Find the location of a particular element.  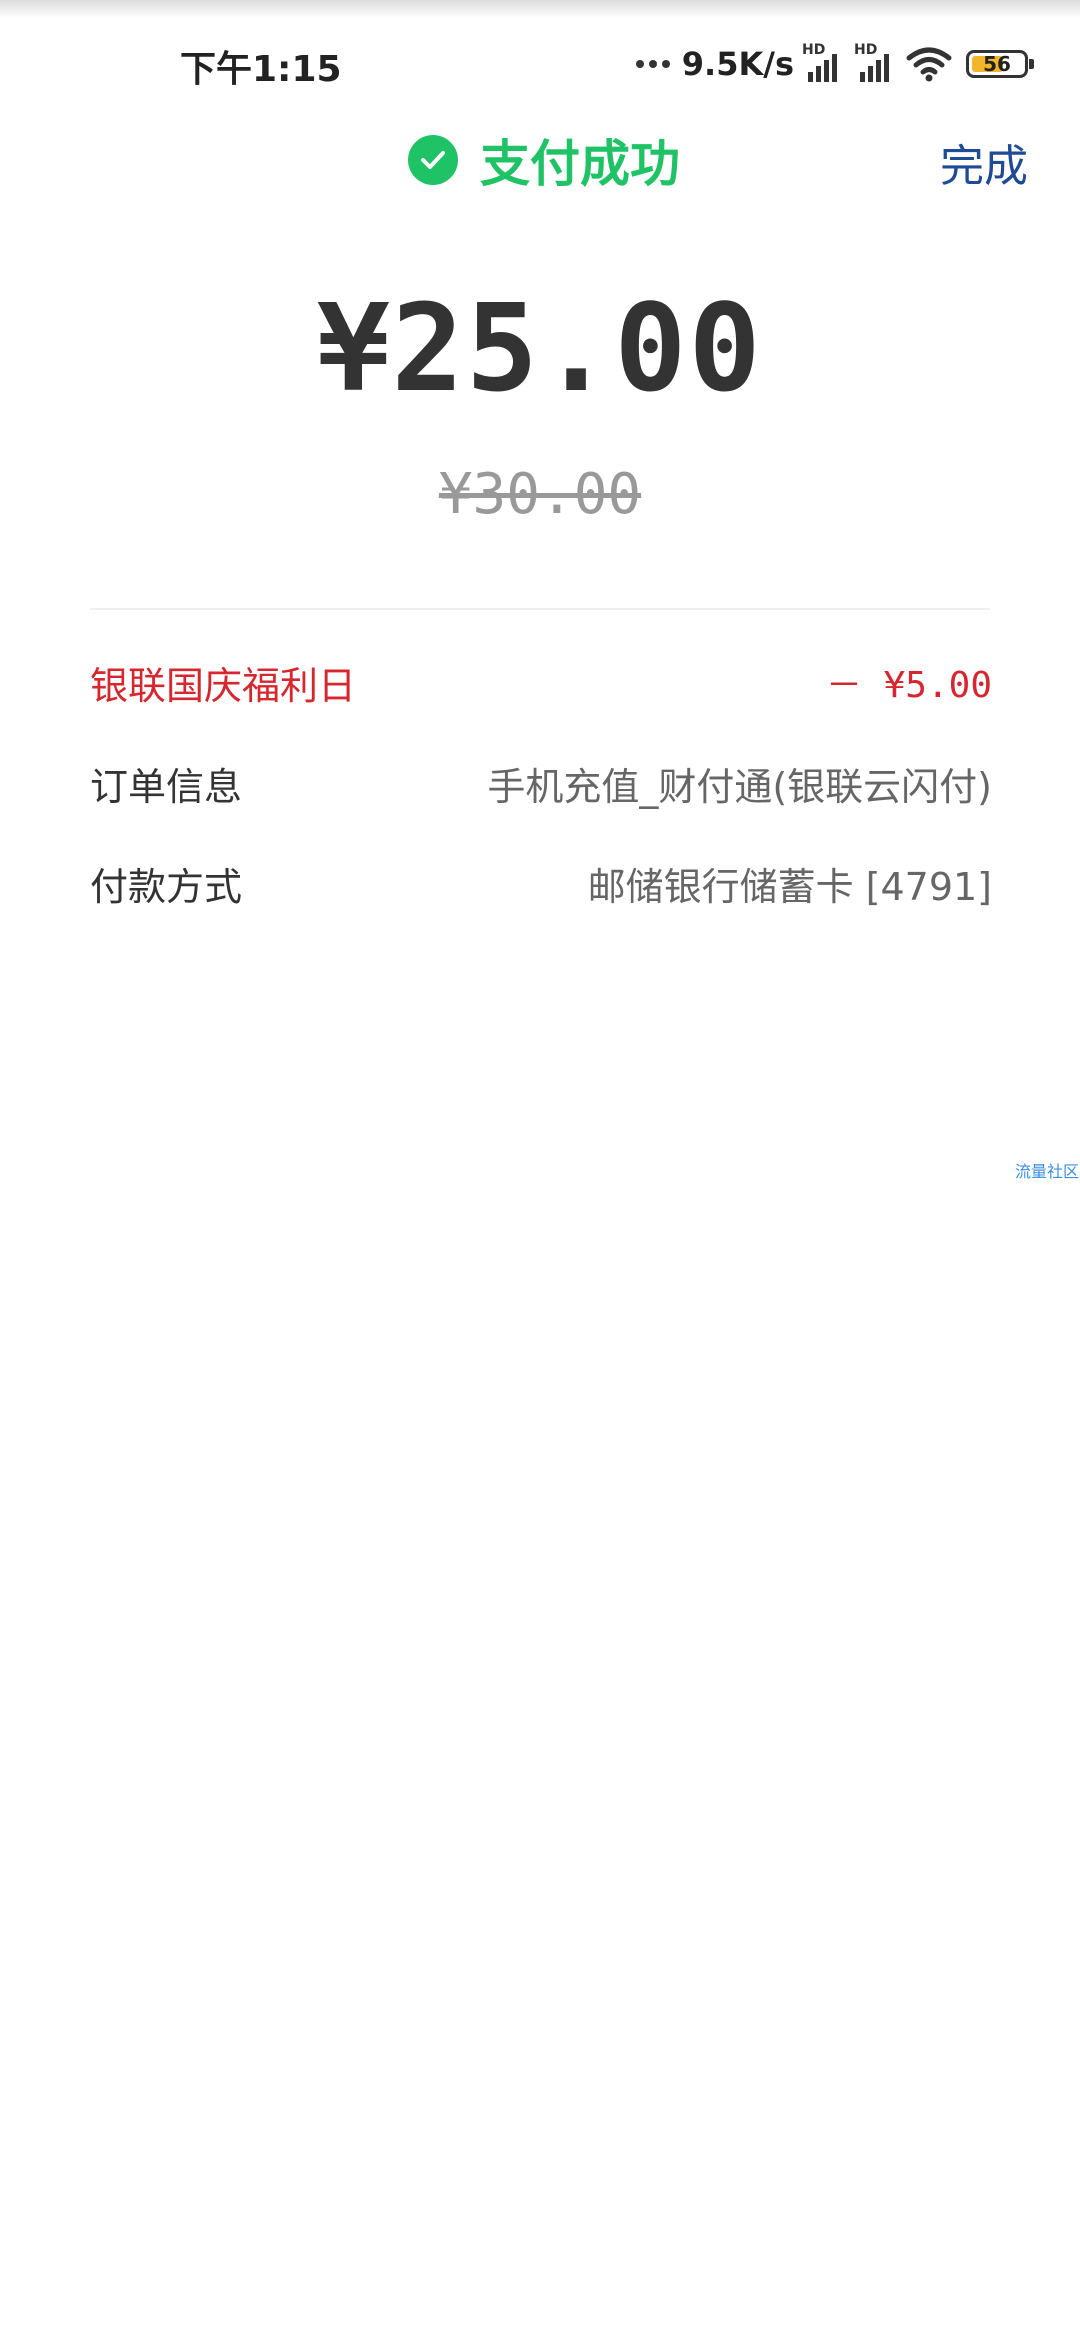

page-title: 支付成功 is located at coordinates (580, 164).